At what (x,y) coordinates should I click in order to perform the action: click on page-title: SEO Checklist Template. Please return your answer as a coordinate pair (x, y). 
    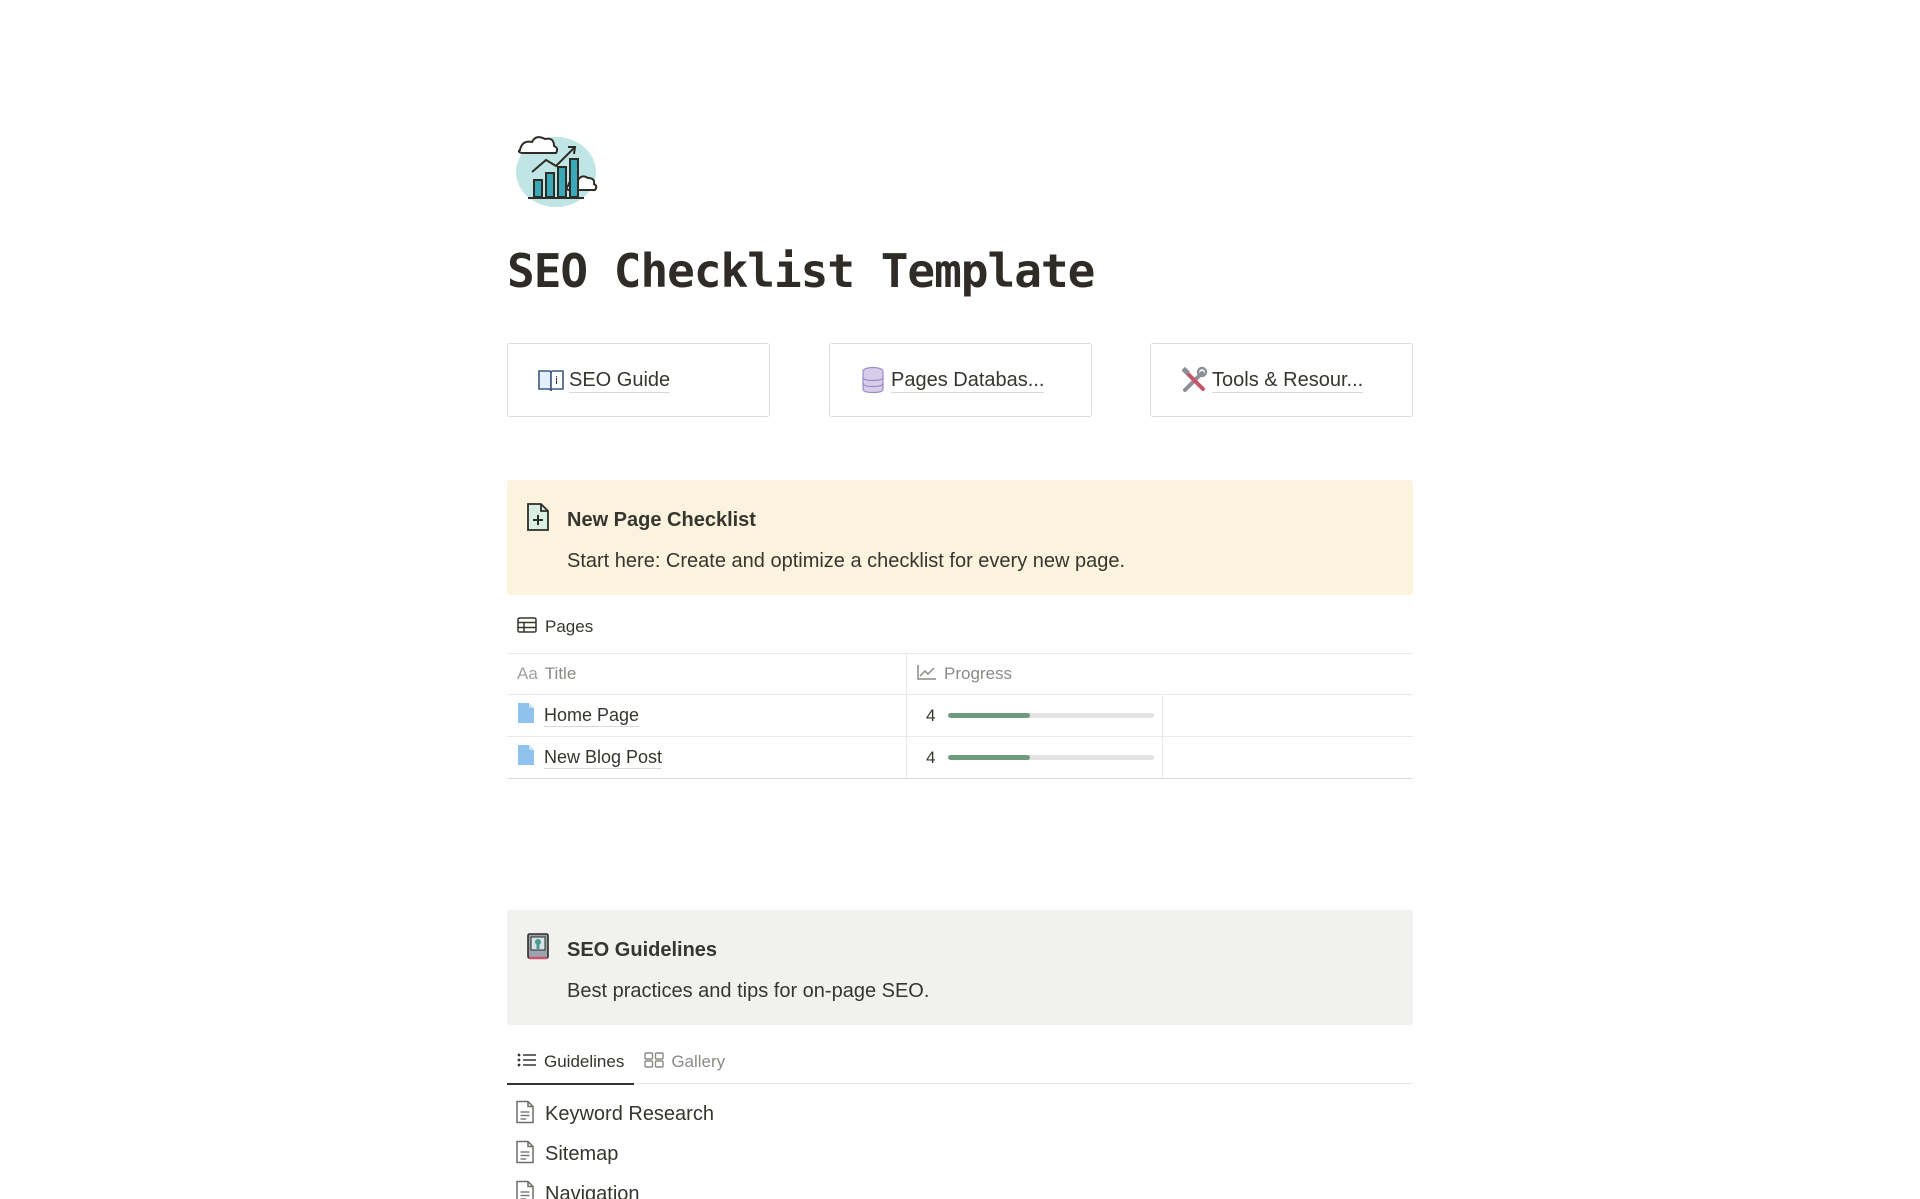
    Looking at the image, I should click on (801, 271).